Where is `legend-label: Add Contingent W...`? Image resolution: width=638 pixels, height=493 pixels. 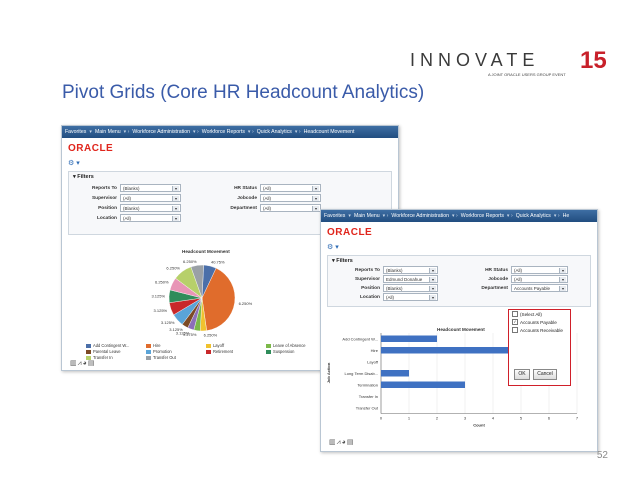
legend-label: Add Contingent W... is located at coordinates (111, 345).